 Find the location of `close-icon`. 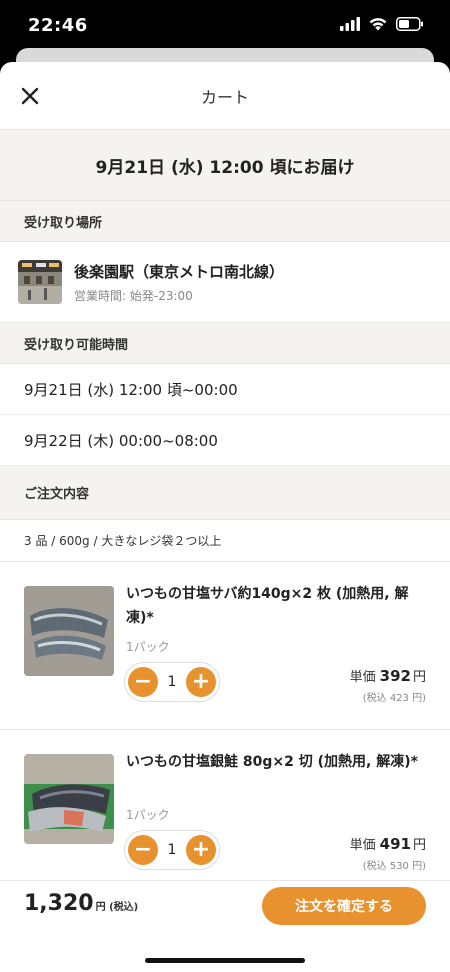

close-icon is located at coordinates (30, 96).